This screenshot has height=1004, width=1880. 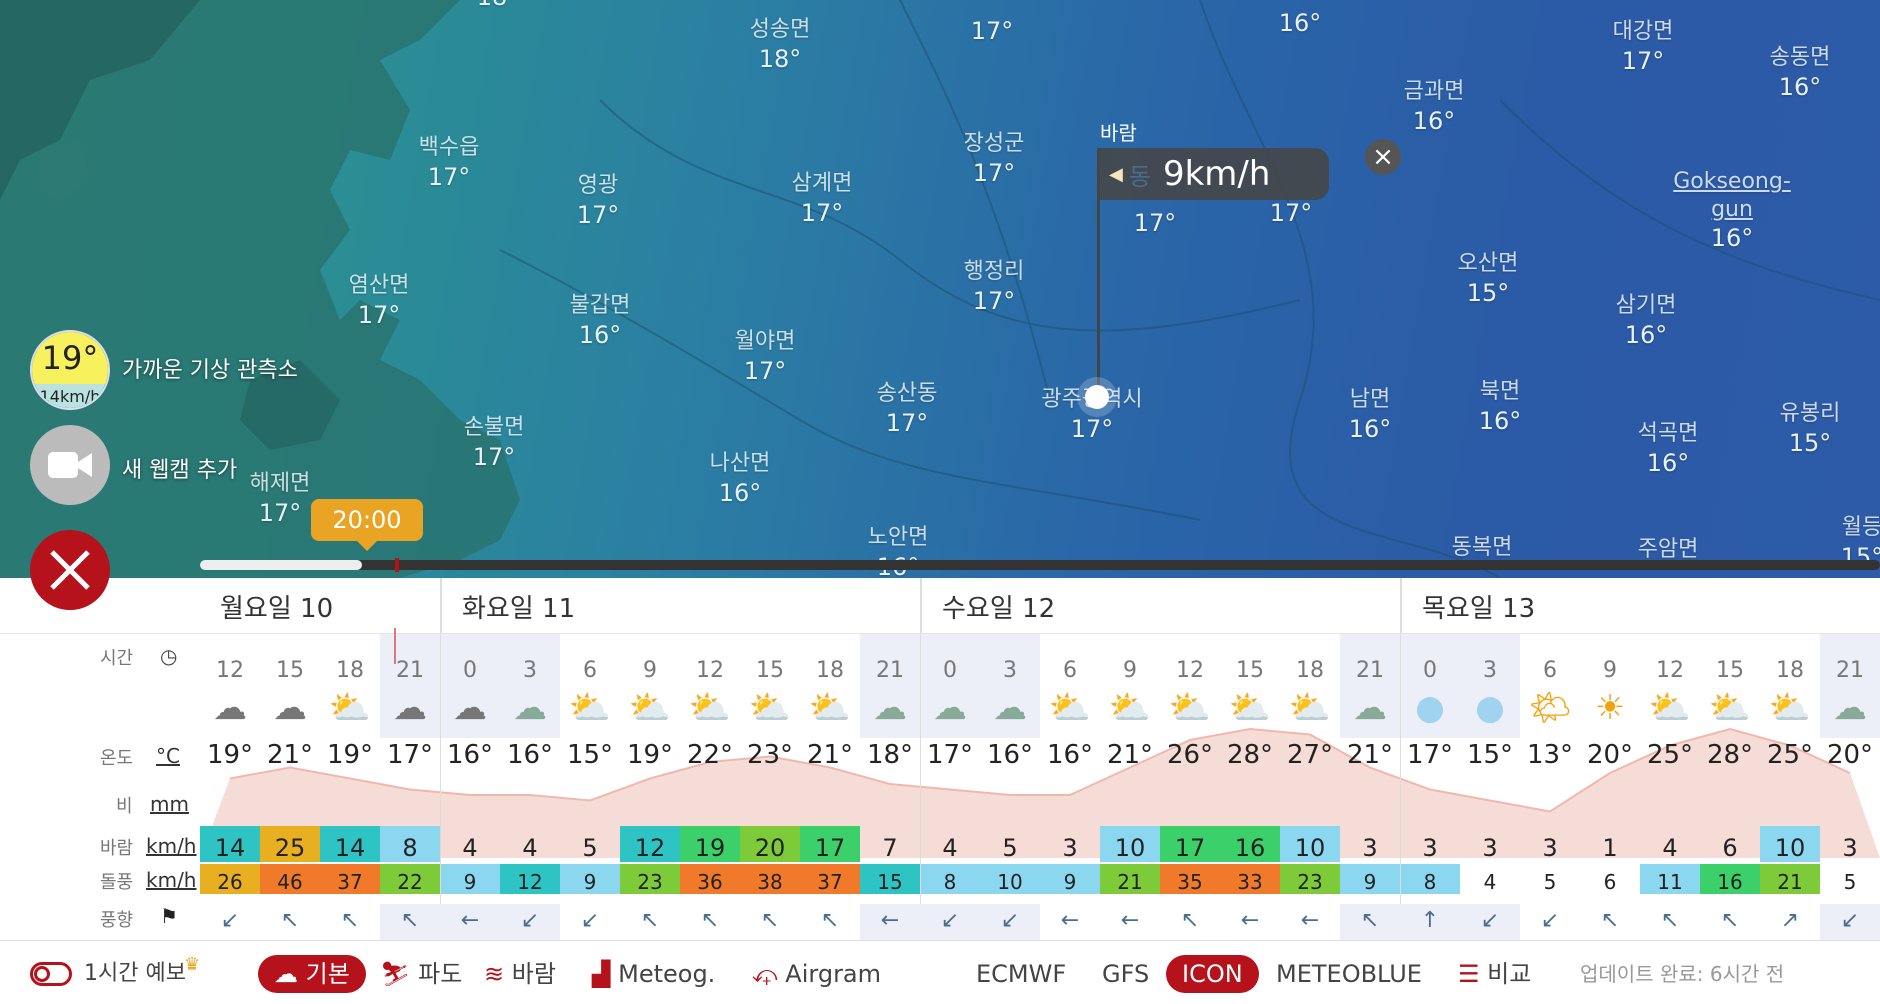 What do you see at coordinates (1550, 882) in the screenshot?
I see `gust-value: 5` at bounding box center [1550, 882].